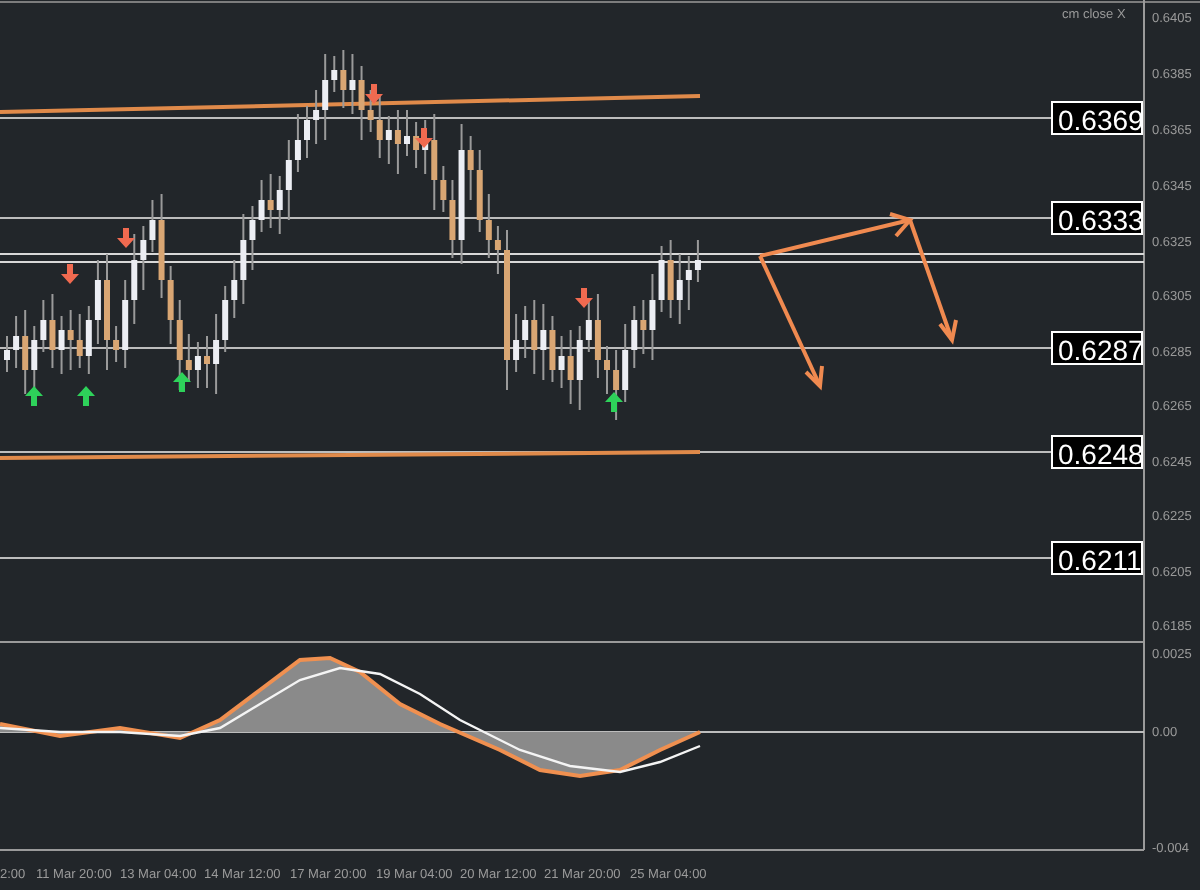 The width and height of the screenshot is (1200, 890). I want to click on price-level-label: 0.6287, so click(1097, 348).